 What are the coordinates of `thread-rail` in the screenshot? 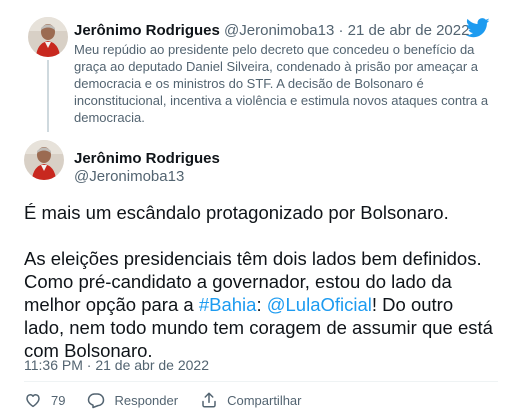 It's located at (48, 96).